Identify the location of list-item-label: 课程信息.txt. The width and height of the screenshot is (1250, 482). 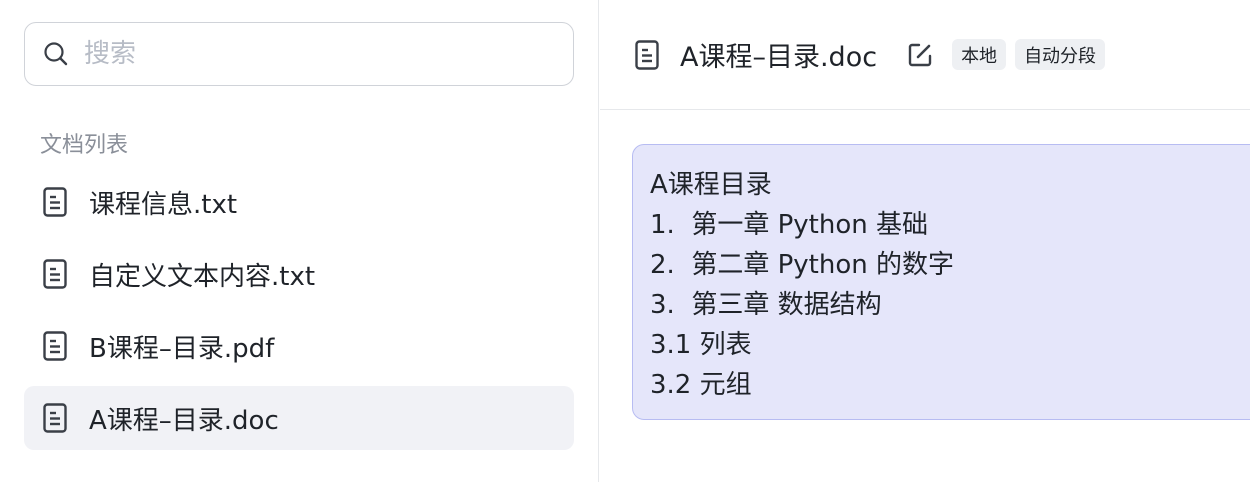
(163, 204).